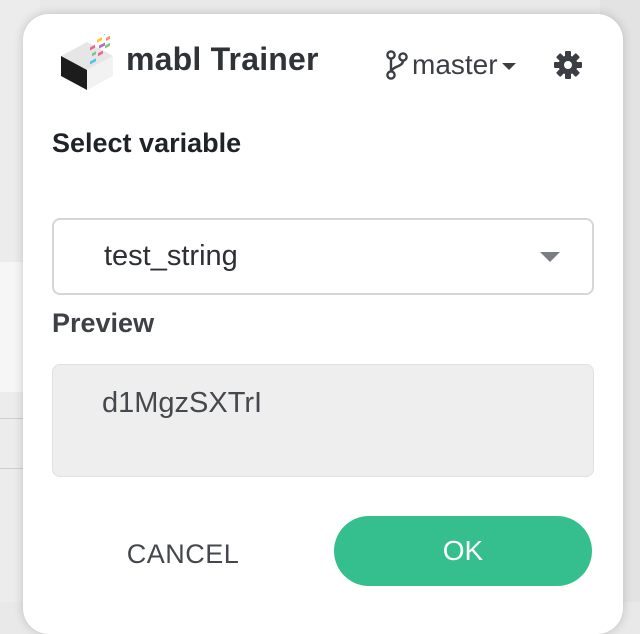  I want to click on app-title: mabl Trainer, so click(222, 59).